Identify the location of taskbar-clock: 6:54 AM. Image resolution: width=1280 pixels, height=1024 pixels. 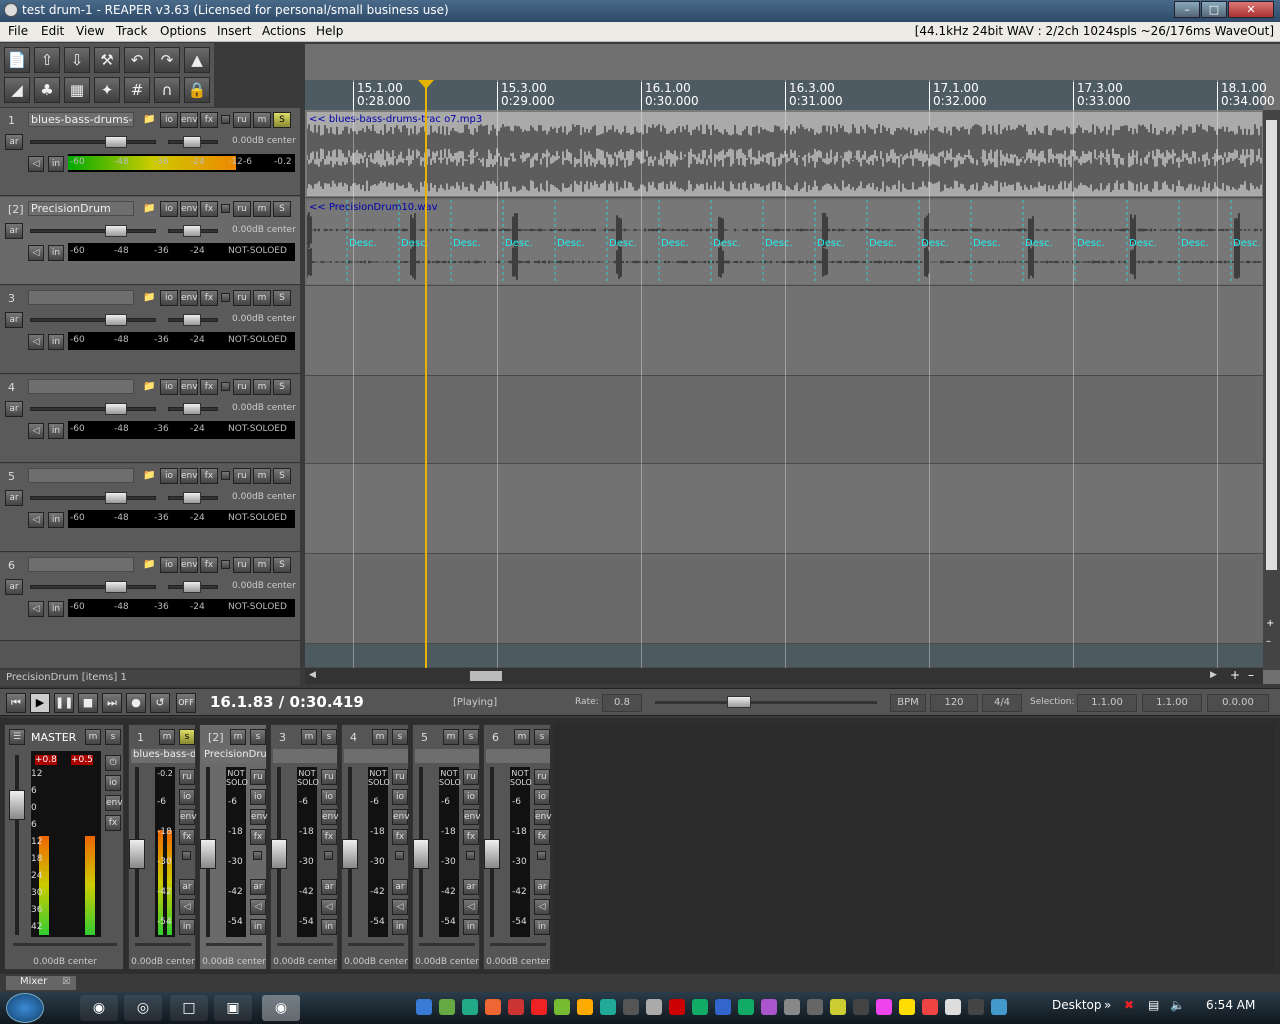
(1230, 1005).